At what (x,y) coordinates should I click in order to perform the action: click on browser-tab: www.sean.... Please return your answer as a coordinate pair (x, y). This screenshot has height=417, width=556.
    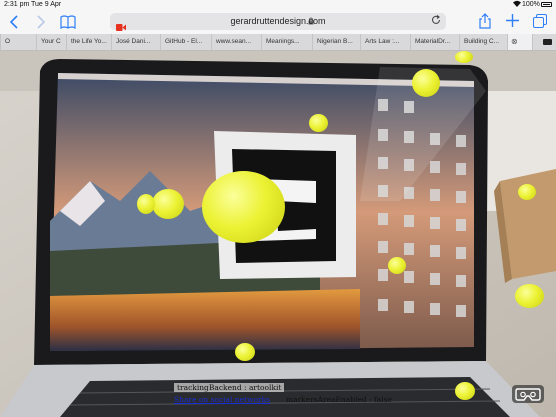
    Looking at the image, I should click on (236, 42).